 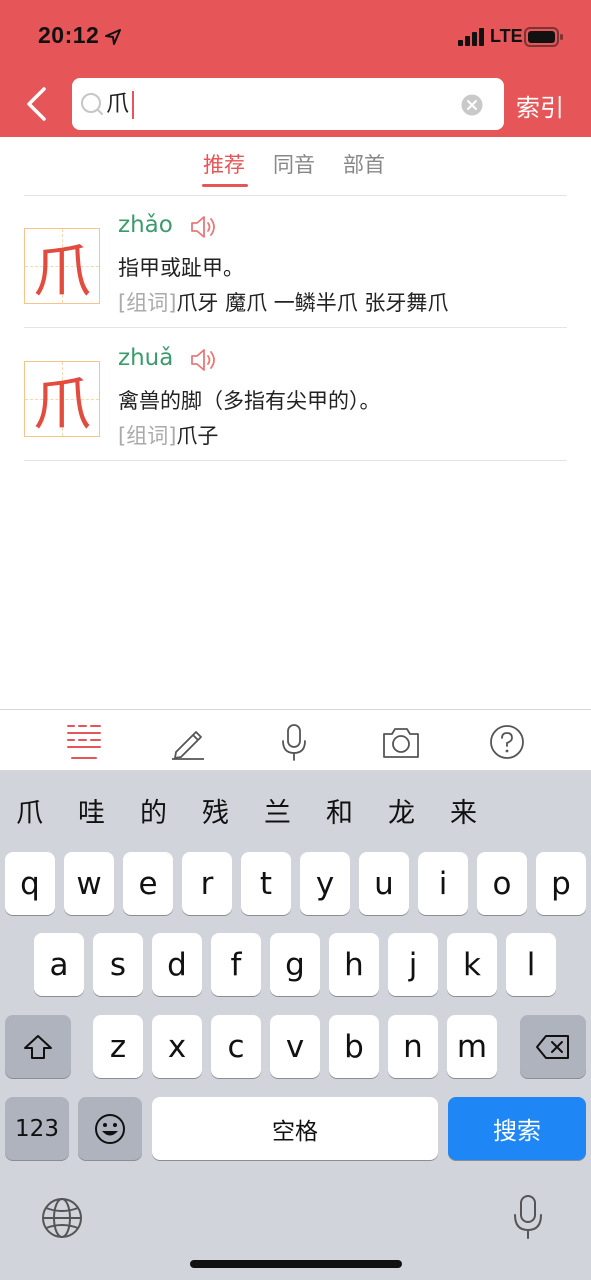 What do you see at coordinates (294, 164) in the screenshot?
I see `tab-same-sound: 同音` at bounding box center [294, 164].